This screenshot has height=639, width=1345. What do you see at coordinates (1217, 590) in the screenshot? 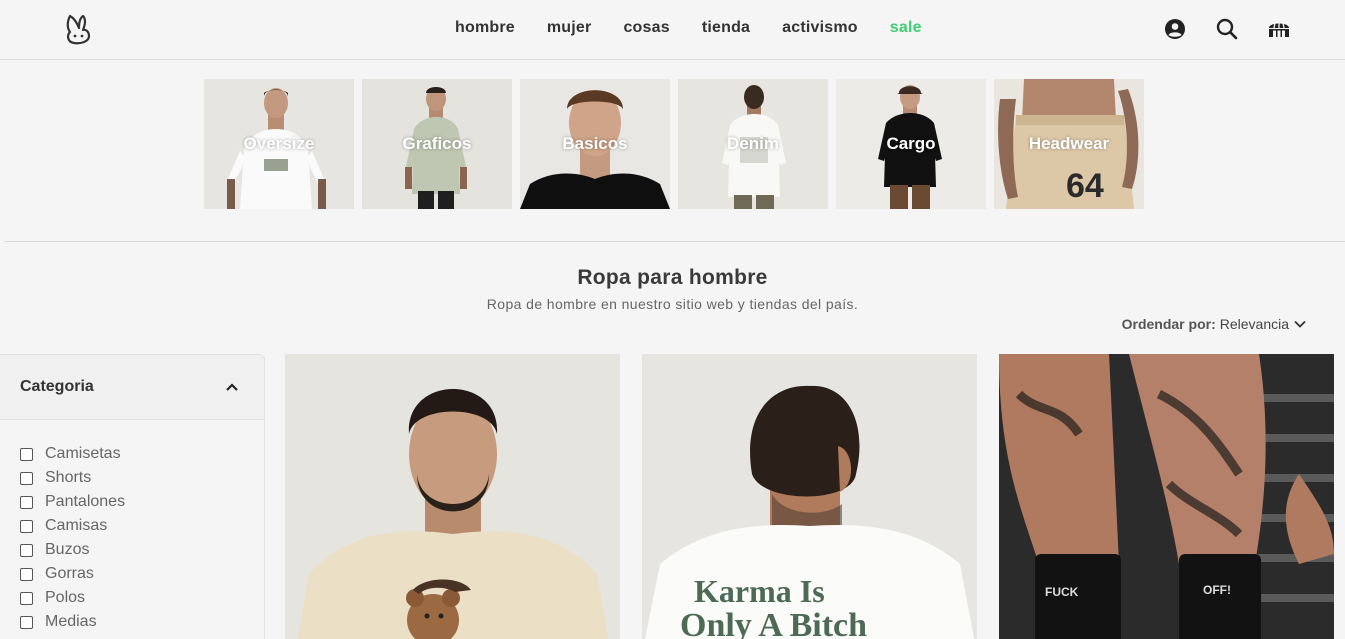
I see `sock-text-right: OFF!` at bounding box center [1217, 590].